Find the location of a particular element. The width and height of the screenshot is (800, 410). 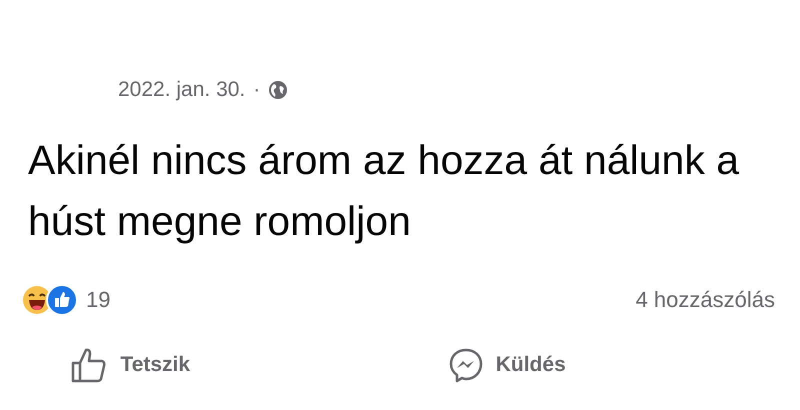

post-date: 2022. jan. 30. is located at coordinates (182, 90).